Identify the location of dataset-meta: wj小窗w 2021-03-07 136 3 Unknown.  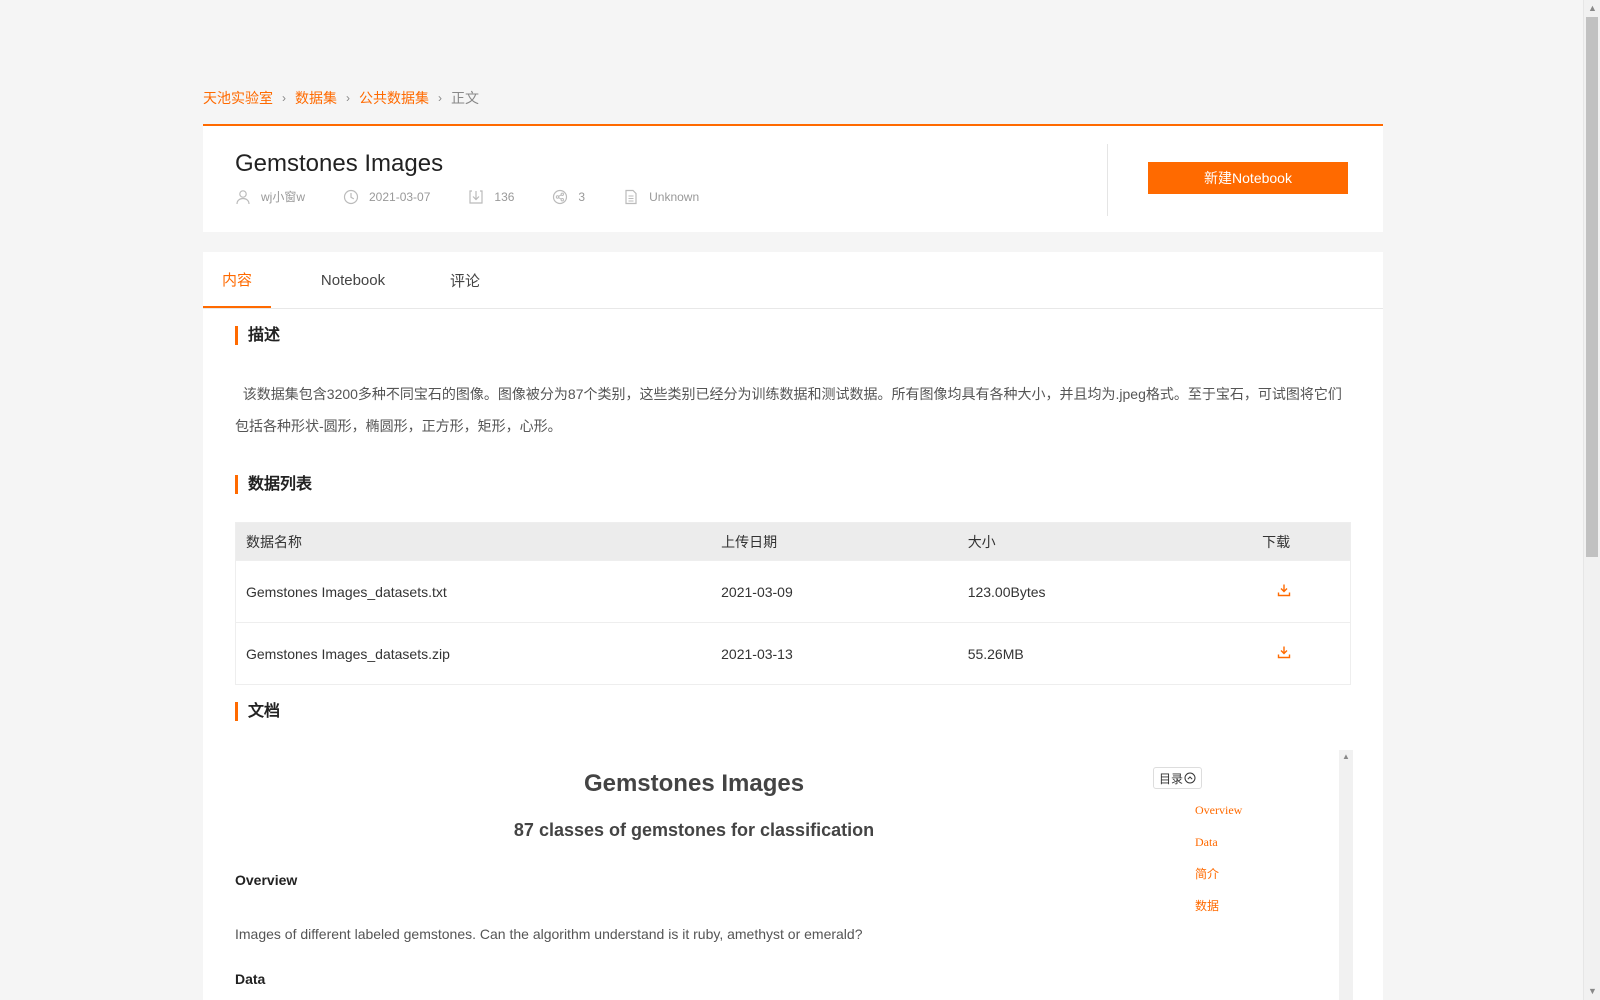
(486, 196).